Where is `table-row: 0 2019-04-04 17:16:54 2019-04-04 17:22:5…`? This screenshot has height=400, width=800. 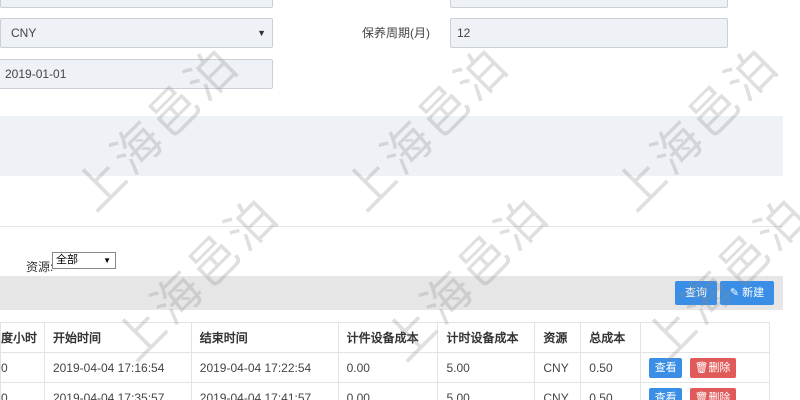
table-row: 0 2019-04-04 17:16:54 2019-04-04 17:22:5… is located at coordinates (385, 367).